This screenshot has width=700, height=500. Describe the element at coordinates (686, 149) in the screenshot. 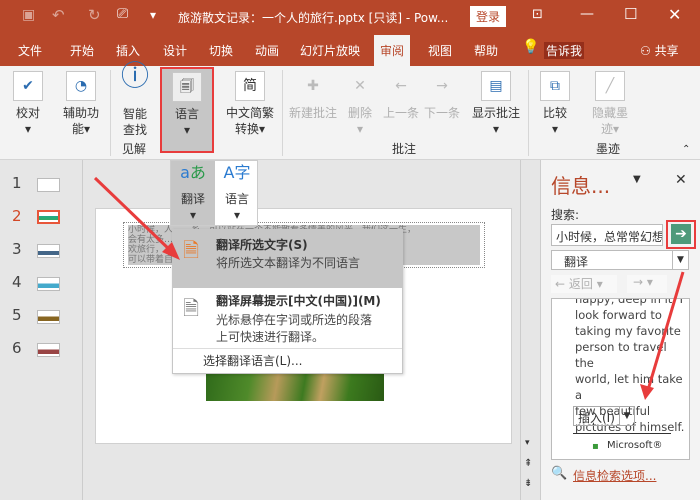

I see `collapse-ribbon-icon: ⌃` at that location.